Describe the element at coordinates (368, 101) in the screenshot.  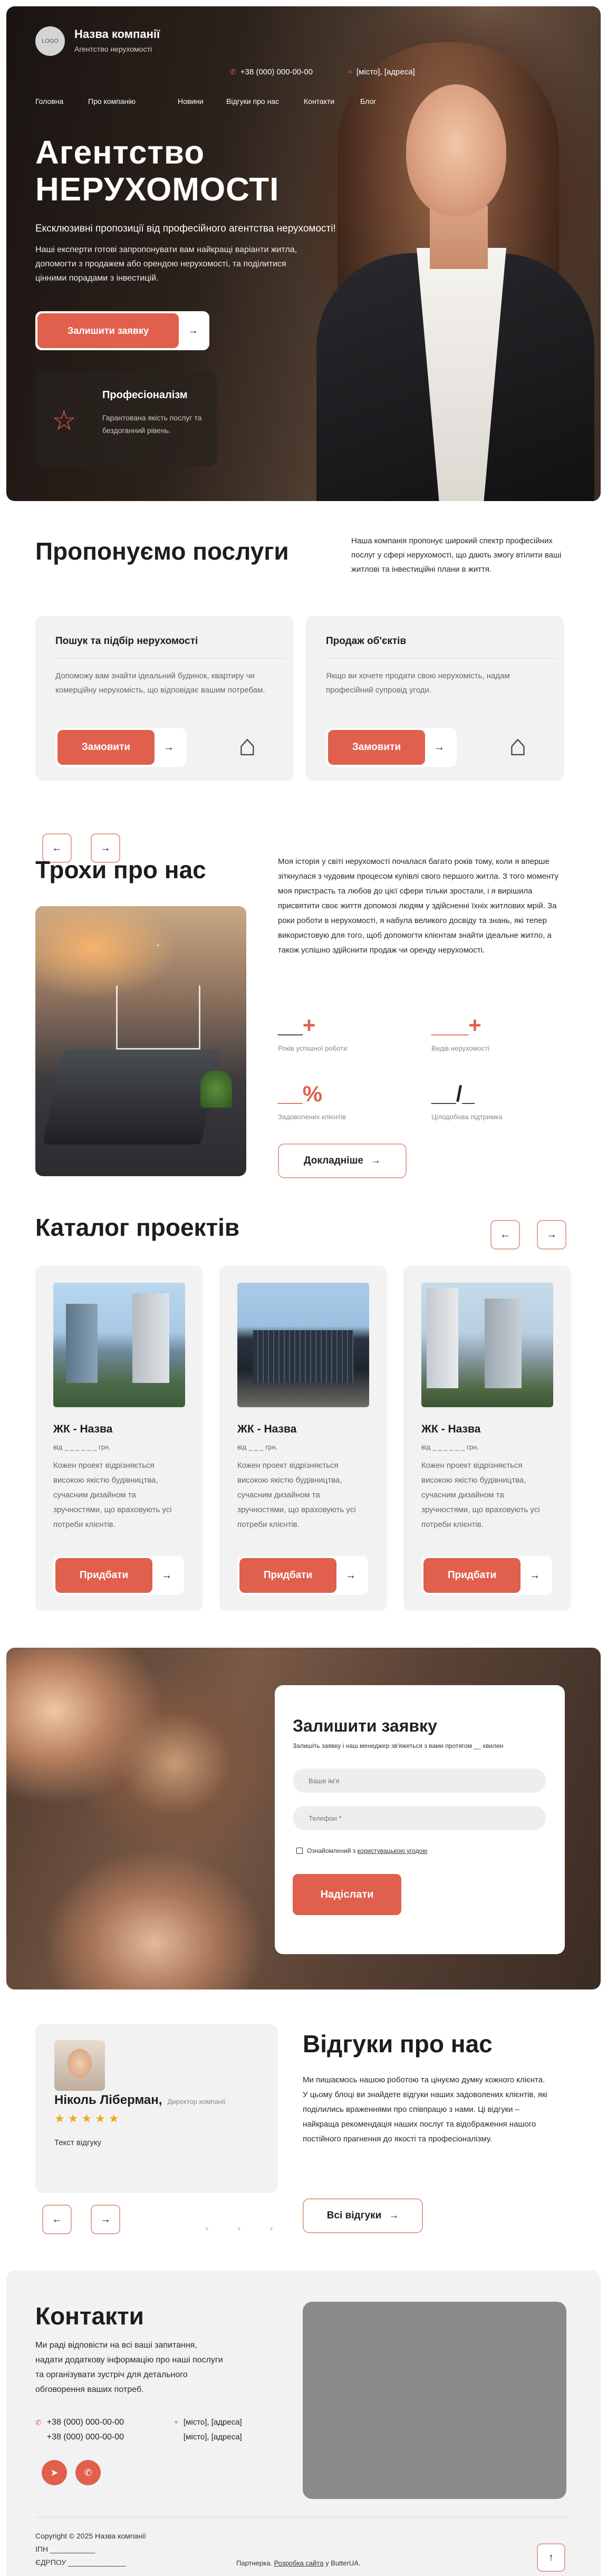
I see `nav-item-blog: Блог` at that location.